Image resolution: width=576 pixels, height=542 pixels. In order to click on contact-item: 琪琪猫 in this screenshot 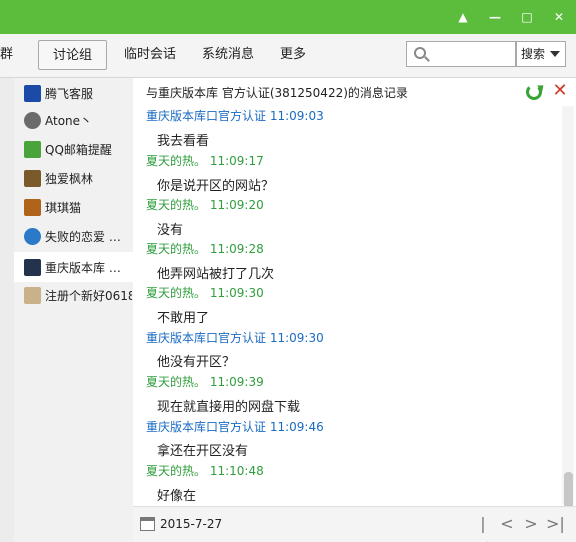, I will do `click(78, 207)`.